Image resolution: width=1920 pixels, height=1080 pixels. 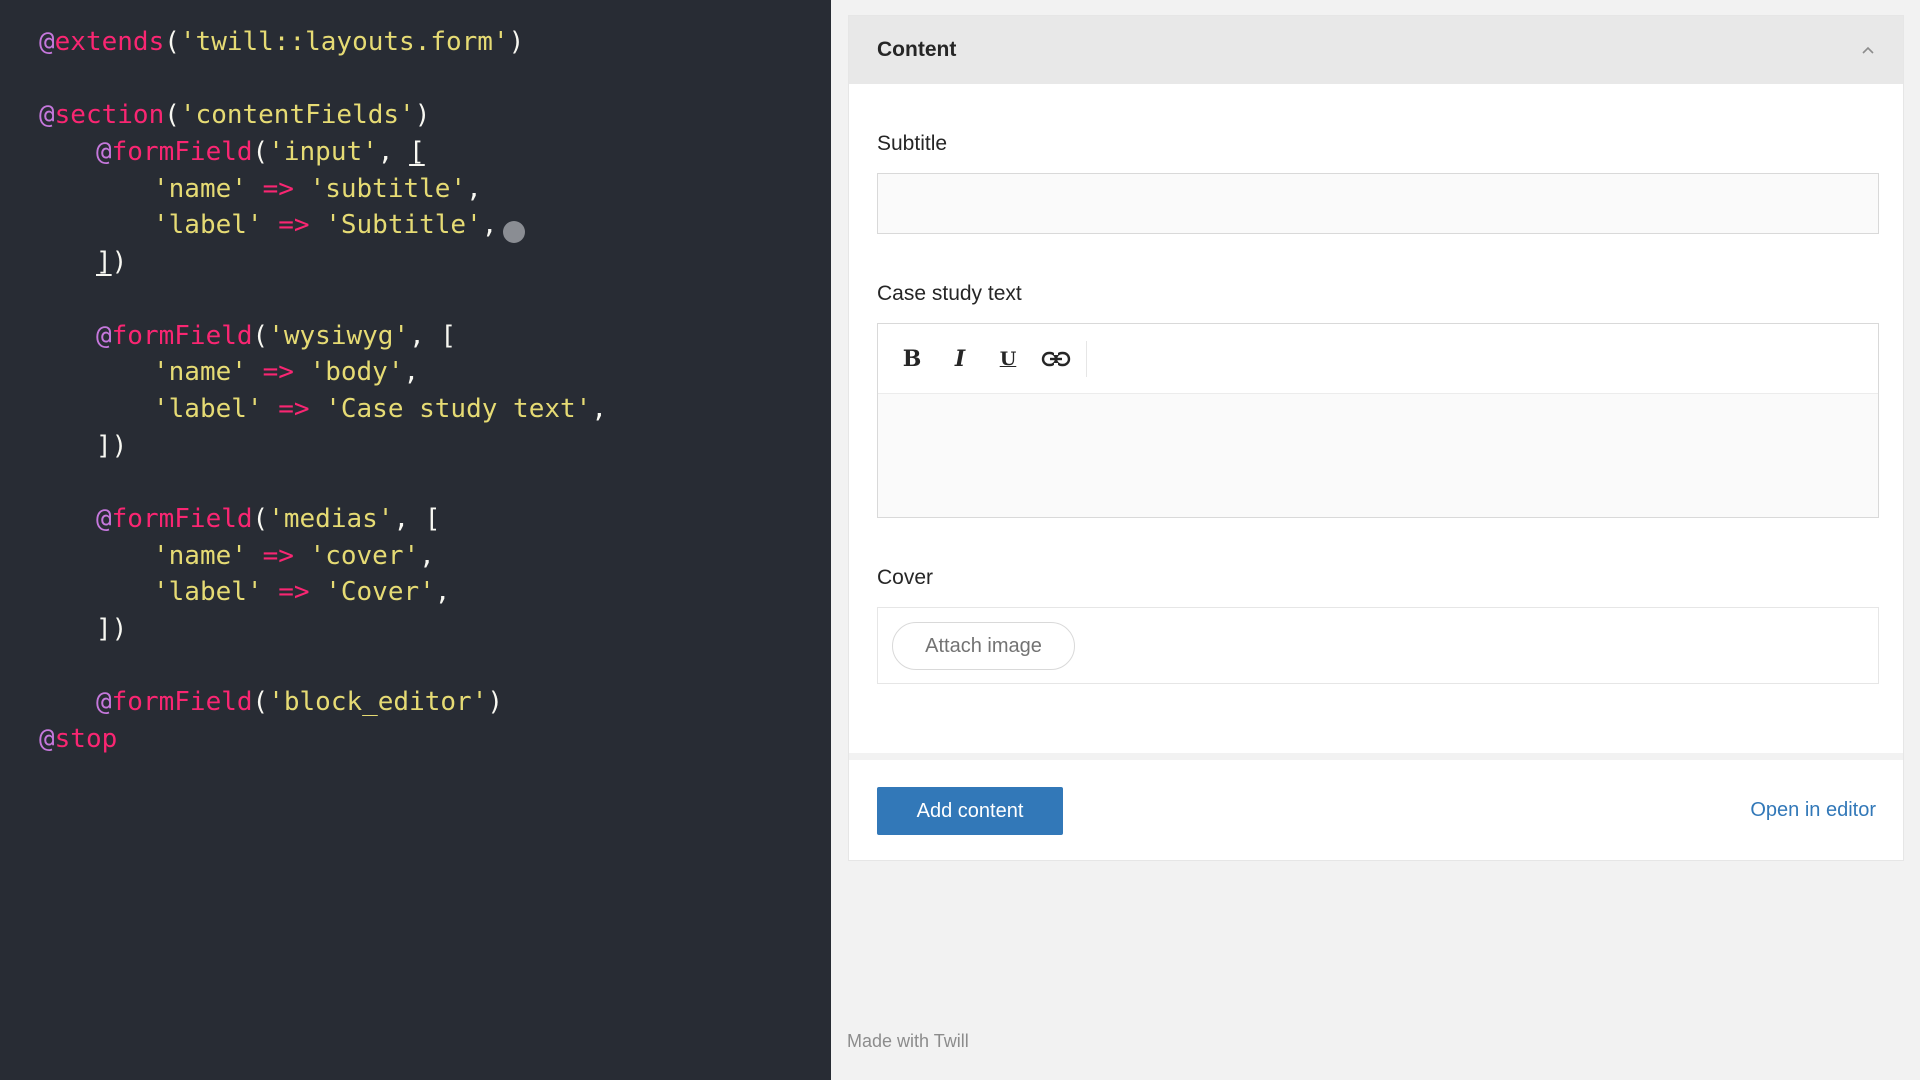 I want to click on code-line: @section('contentFields'), so click(x=435, y=115).